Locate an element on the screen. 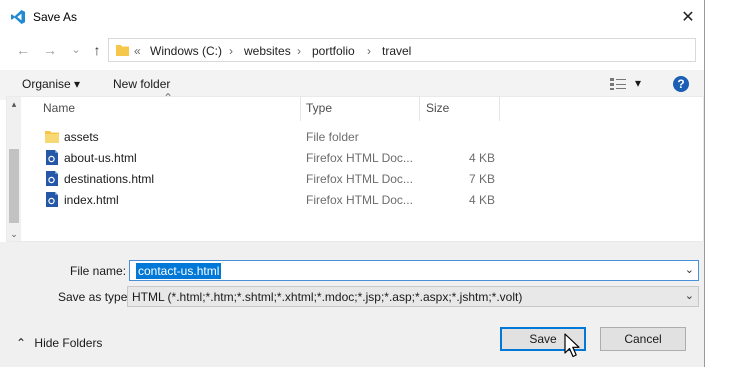 The image size is (735, 370). sort-ascending-icon: ⌃ is located at coordinates (168, 98).